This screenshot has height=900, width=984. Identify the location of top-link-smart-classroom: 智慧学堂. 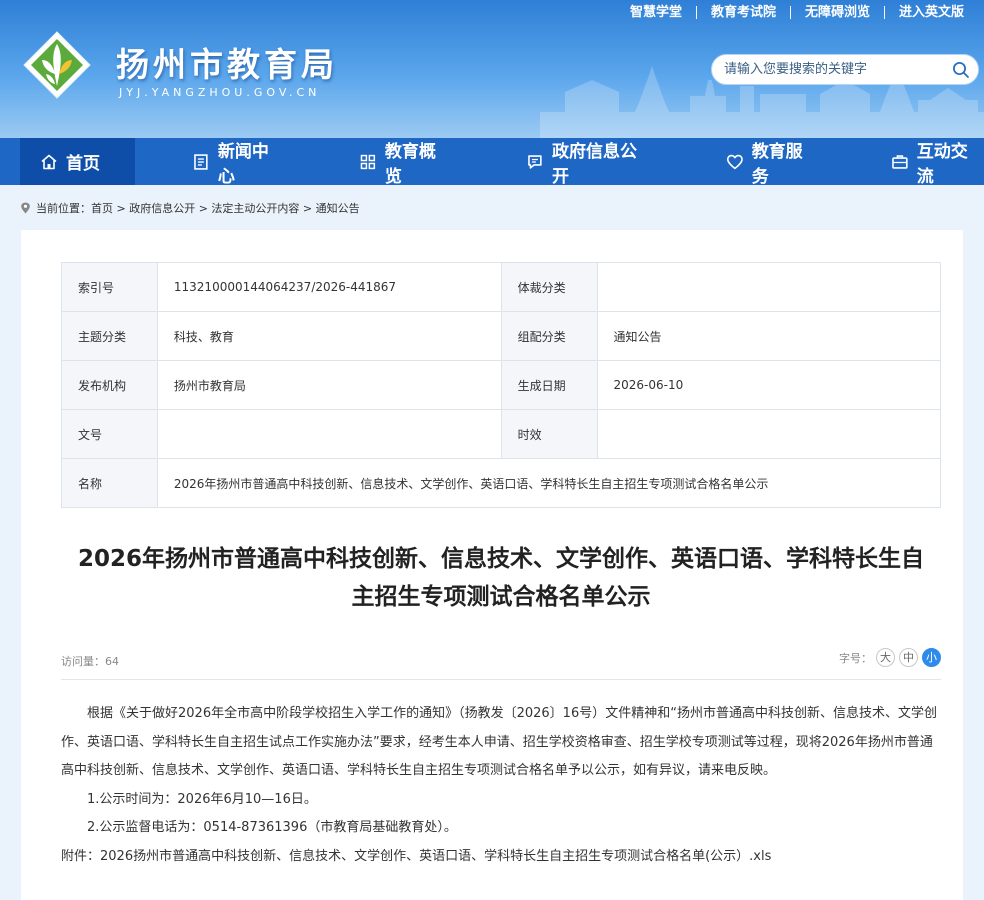
(656, 12).